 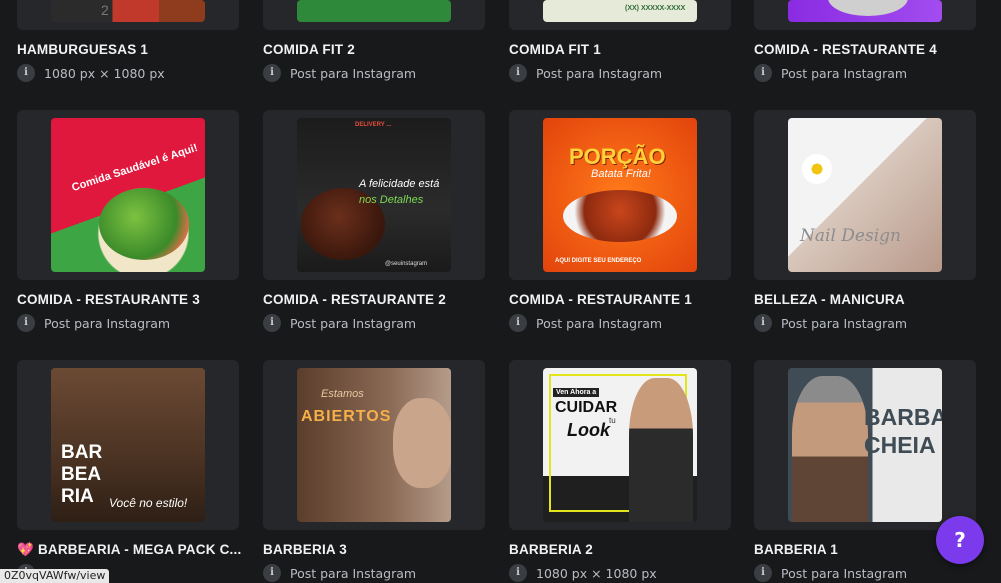 I want to click on thumbnail-face-shape, so click(x=422, y=443).